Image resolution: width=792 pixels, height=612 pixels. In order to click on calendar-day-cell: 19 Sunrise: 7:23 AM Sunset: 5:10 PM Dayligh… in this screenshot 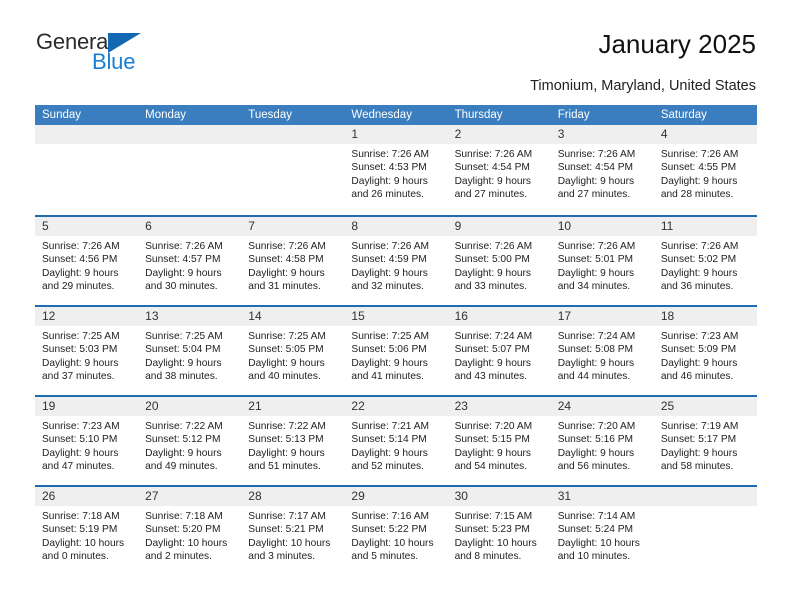, I will do `click(87, 441)`.